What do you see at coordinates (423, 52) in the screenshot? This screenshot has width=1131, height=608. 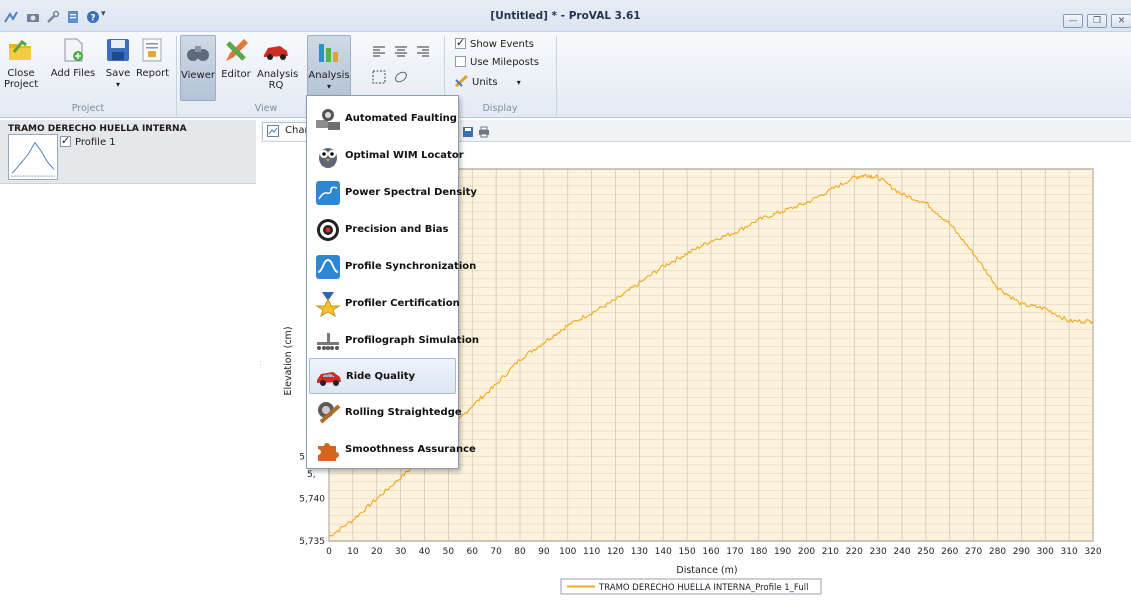 I see `align-right-icon` at bounding box center [423, 52].